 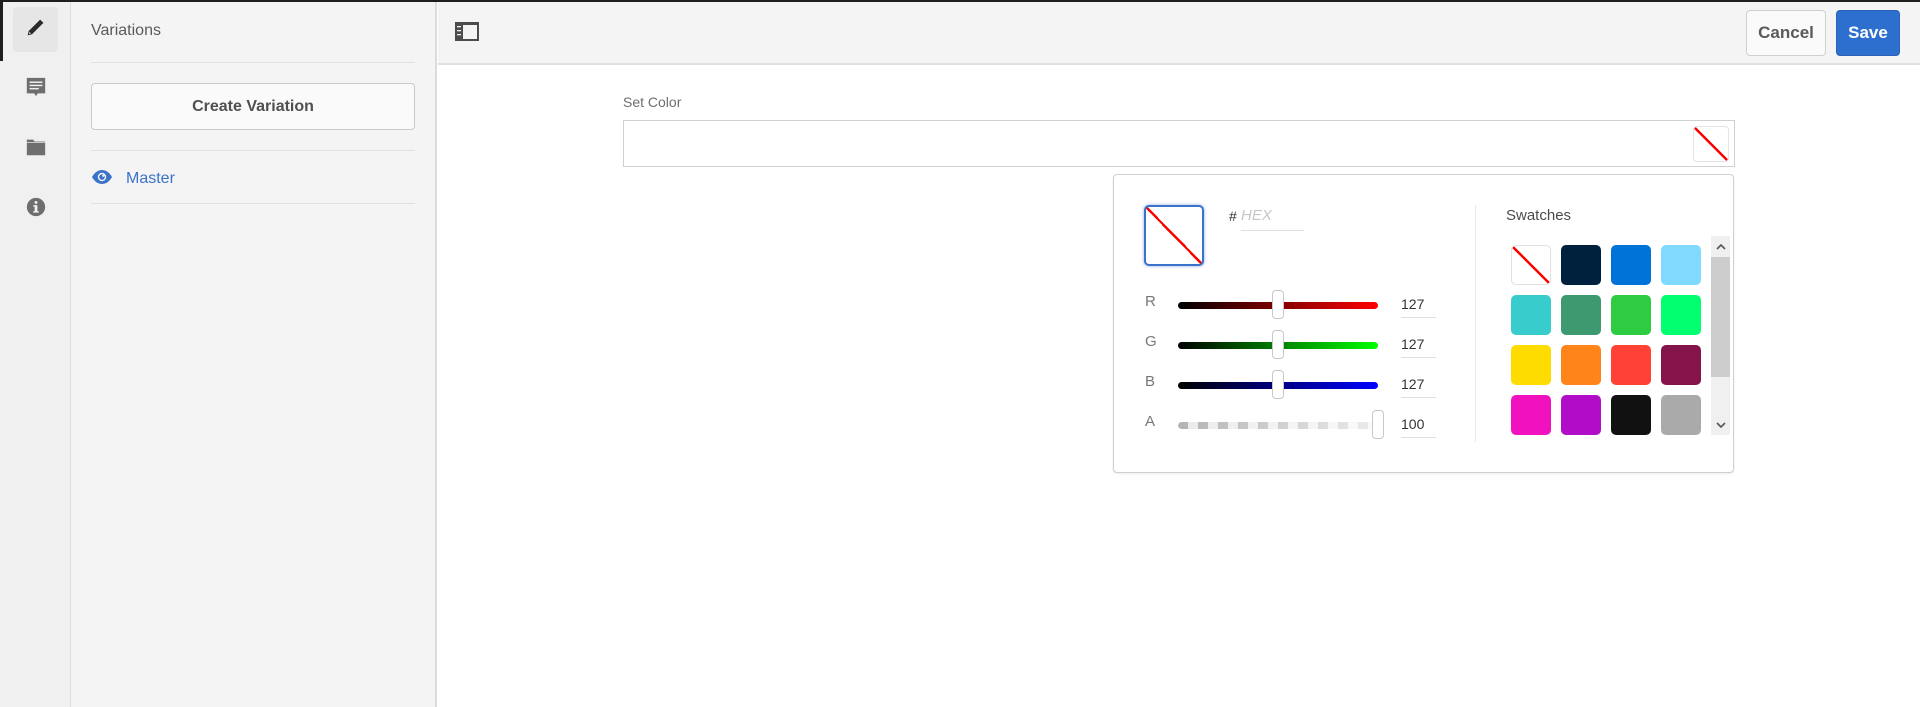 I want to click on panel-title: Variations, so click(x=126, y=30).